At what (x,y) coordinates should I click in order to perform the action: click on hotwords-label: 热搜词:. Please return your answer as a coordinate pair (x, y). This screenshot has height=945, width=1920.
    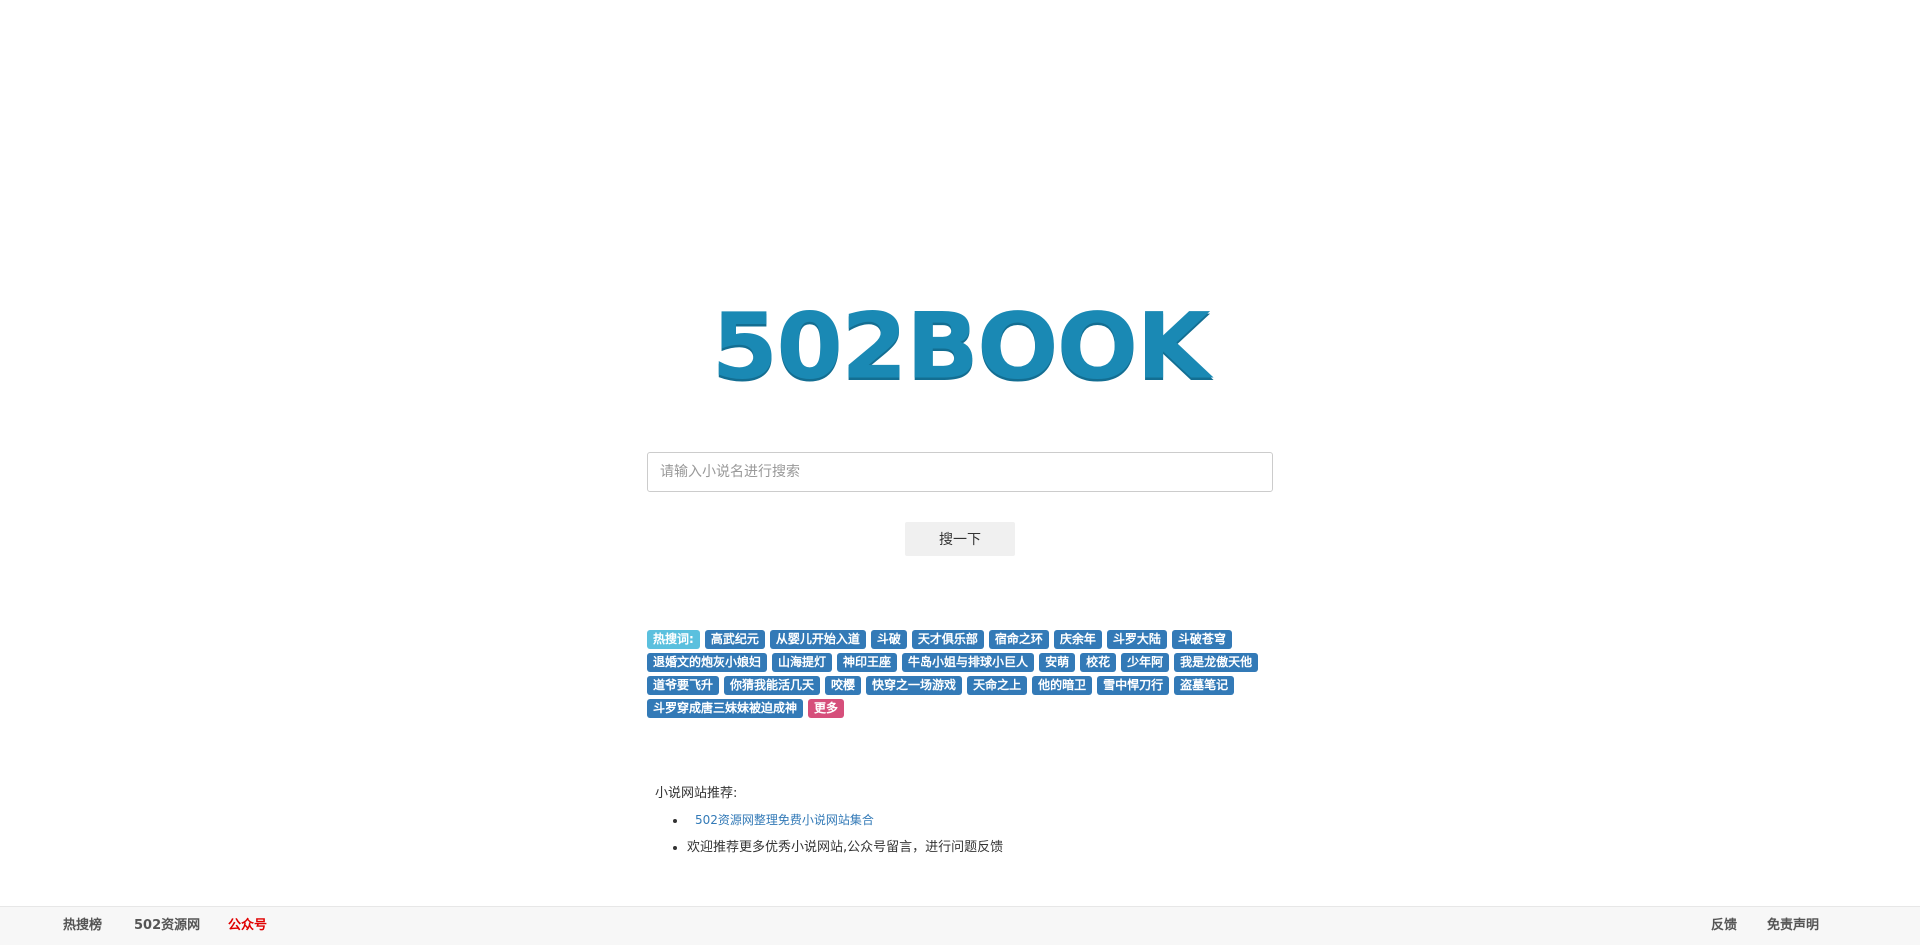
    Looking at the image, I should click on (673, 639).